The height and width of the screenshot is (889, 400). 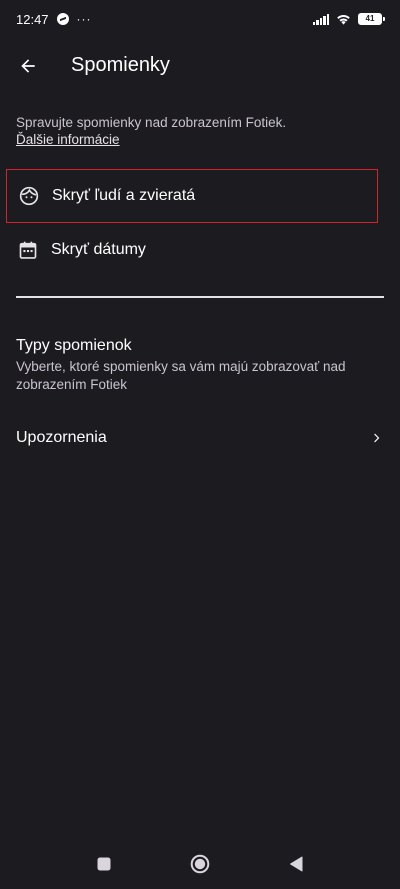 I want to click on memory-types-title: Typy spomienok, so click(x=74, y=345).